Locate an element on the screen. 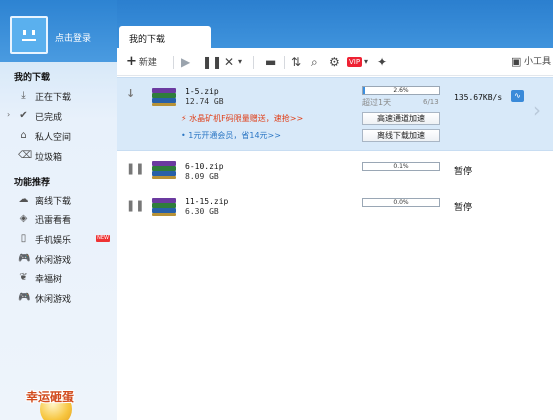 This screenshot has width=553, height=420. sidebar-item-label: 离线下载 is located at coordinates (53, 202).